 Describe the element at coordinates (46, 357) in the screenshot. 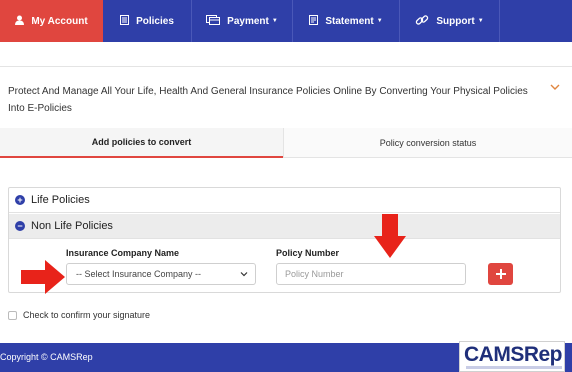

I see `copyright-text: Copyright © CAMSRep` at that location.